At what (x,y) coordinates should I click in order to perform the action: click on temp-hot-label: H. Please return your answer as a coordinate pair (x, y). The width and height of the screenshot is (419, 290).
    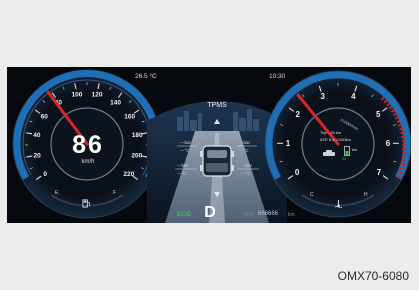
    Looking at the image, I should click on (366, 195).